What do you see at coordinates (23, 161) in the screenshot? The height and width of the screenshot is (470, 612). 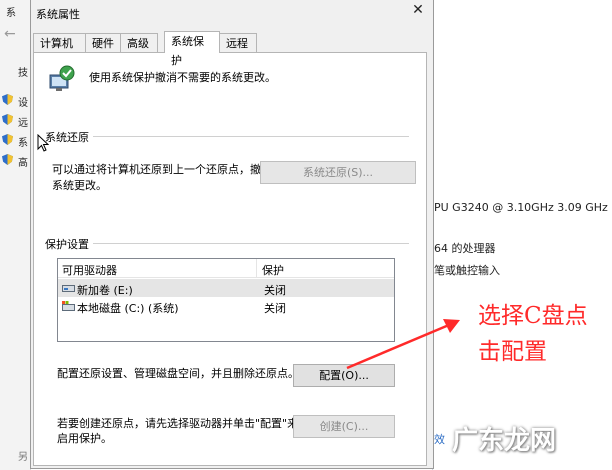 I see `background-link-advanced: 高` at bounding box center [23, 161].